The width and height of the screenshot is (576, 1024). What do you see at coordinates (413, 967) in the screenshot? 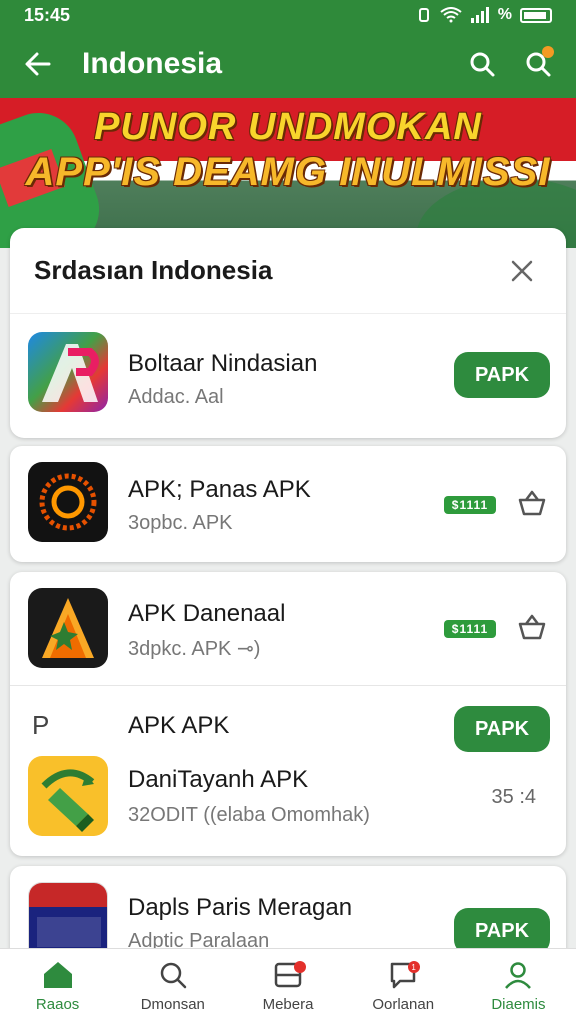
I see `notification-badge: 1` at bounding box center [413, 967].